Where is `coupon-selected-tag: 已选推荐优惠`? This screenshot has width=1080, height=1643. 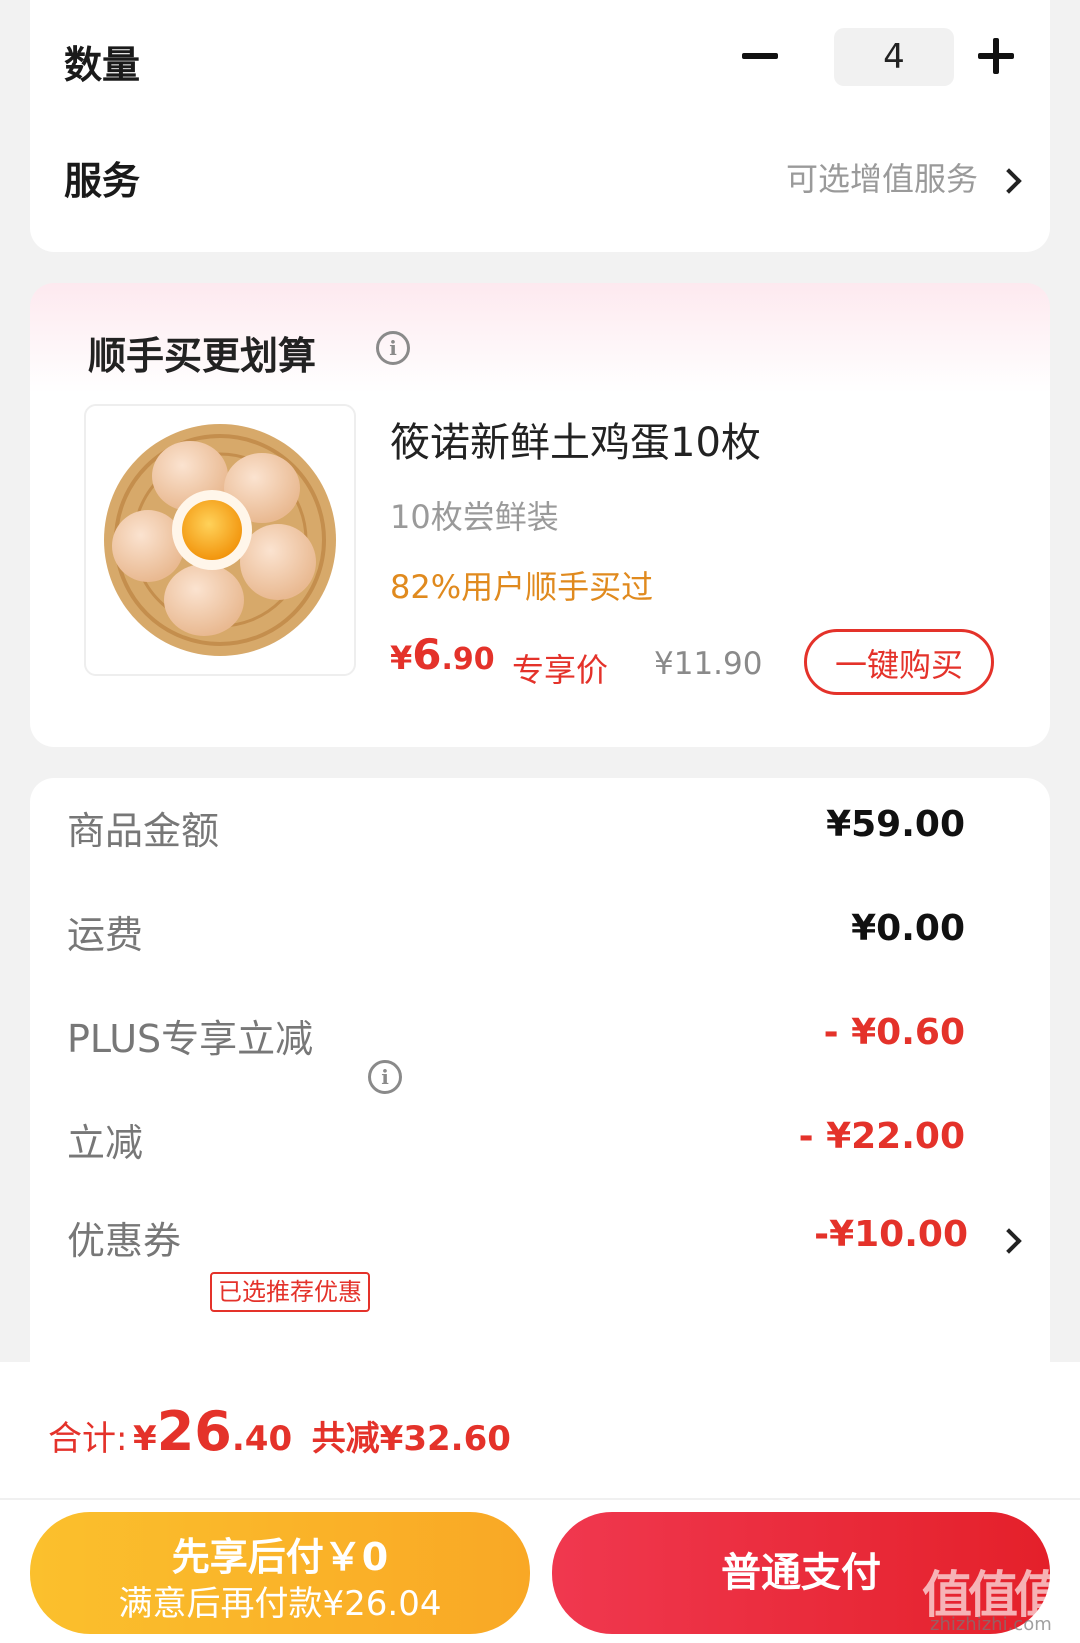
coupon-selected-tag: 已选推荐优惠 is located at coordinates (290, 1292).